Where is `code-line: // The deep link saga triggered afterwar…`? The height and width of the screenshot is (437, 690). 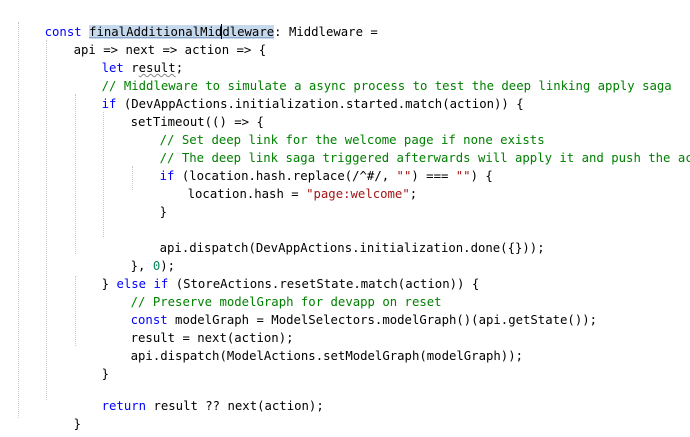 code-line: // The deep link saga triggered afterwar… is located at coordinates (410, 148).